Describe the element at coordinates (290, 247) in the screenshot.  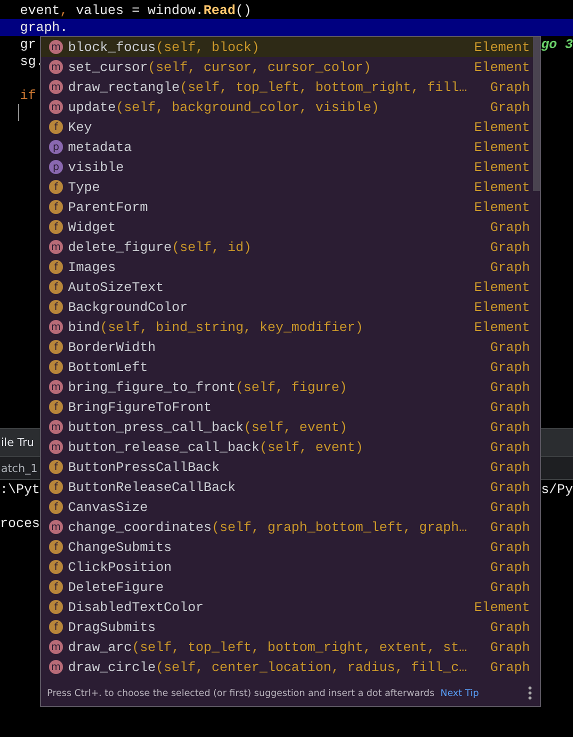
I see `completion-item: m delete_figure(self, id) Graph` at that location.